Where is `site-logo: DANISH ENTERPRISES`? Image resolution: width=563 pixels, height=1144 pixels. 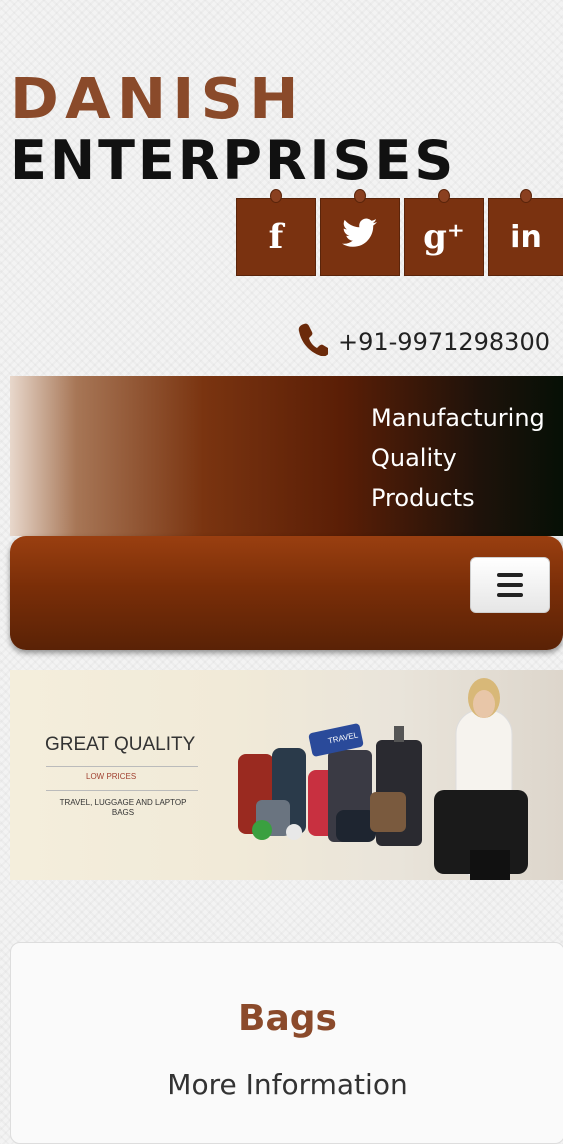 site-logo: DANISH ENTERPRISES is located at coordinates (286, 130).